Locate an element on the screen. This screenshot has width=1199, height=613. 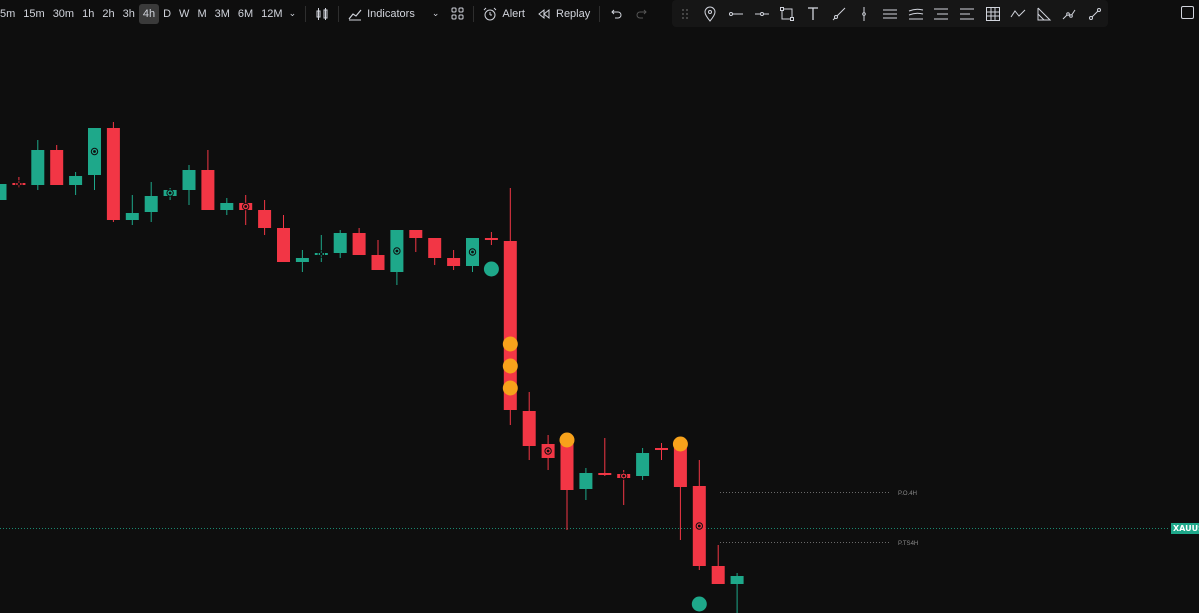
timeframe-12M: 12M is located at coordinates (271, 14).